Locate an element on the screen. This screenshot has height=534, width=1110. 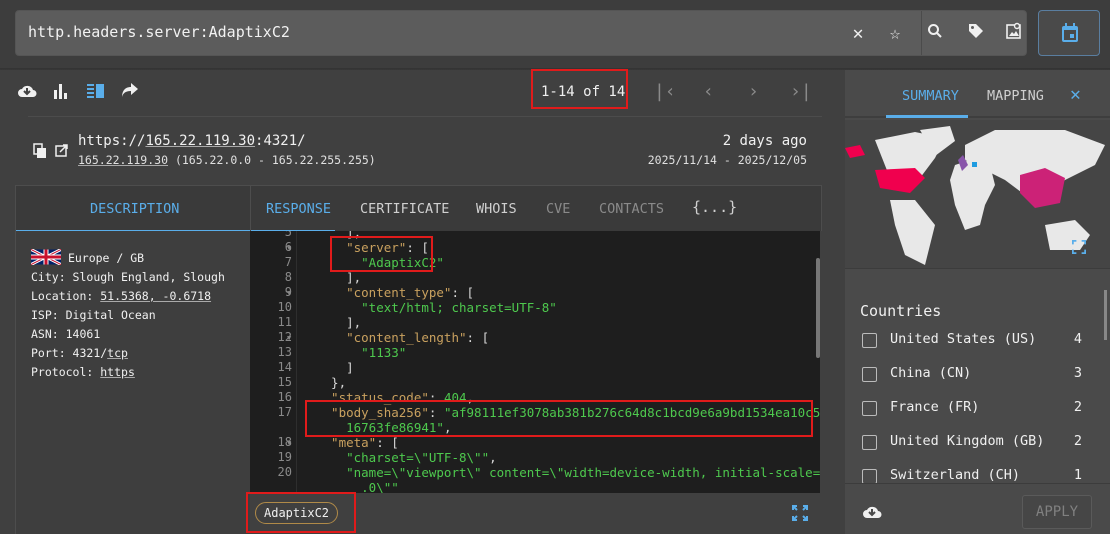
code-scrollbar is located at coordinates (818, 308).